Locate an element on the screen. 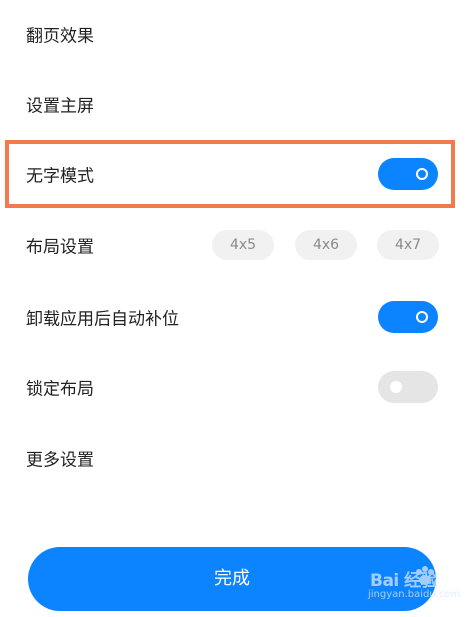 This screenshot has width=474, height=617. watermark-url: jingyan.baidu.com is located at coordinates (414, 594).